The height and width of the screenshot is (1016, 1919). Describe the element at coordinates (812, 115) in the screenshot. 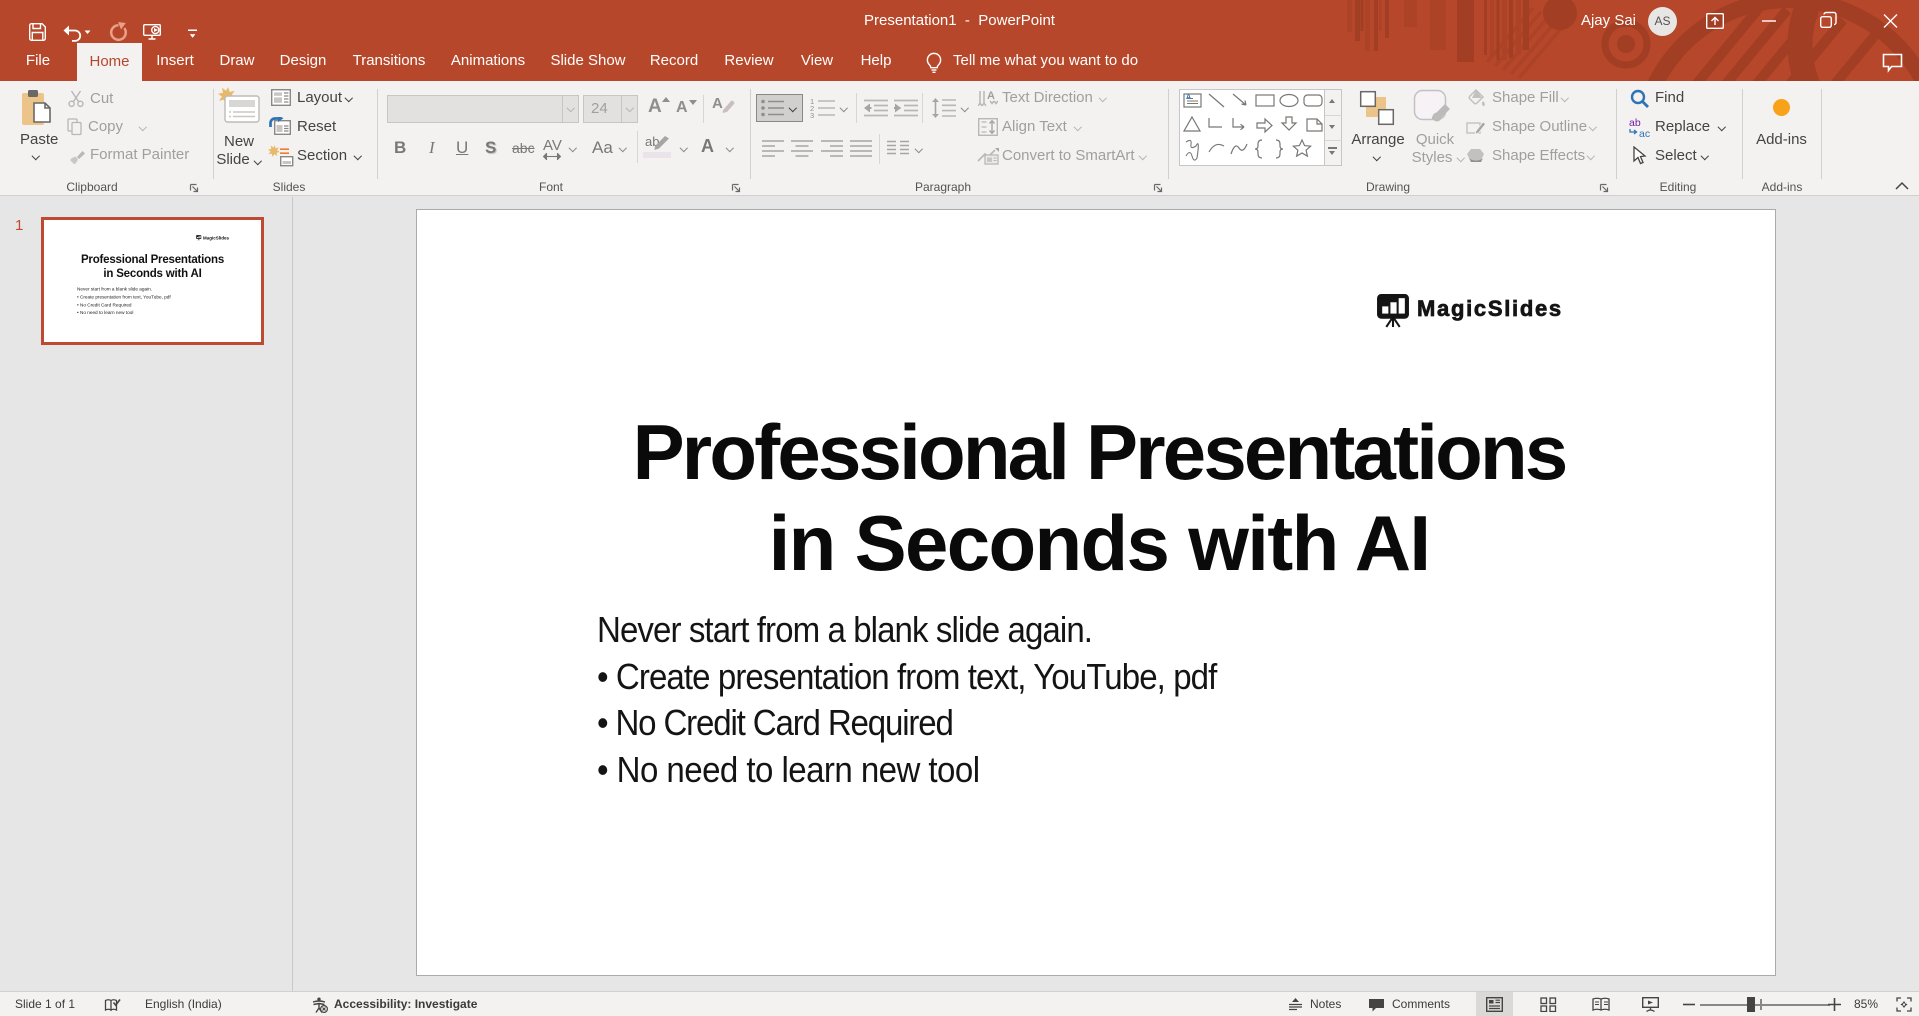

I see `svg-text: 3` at that location.